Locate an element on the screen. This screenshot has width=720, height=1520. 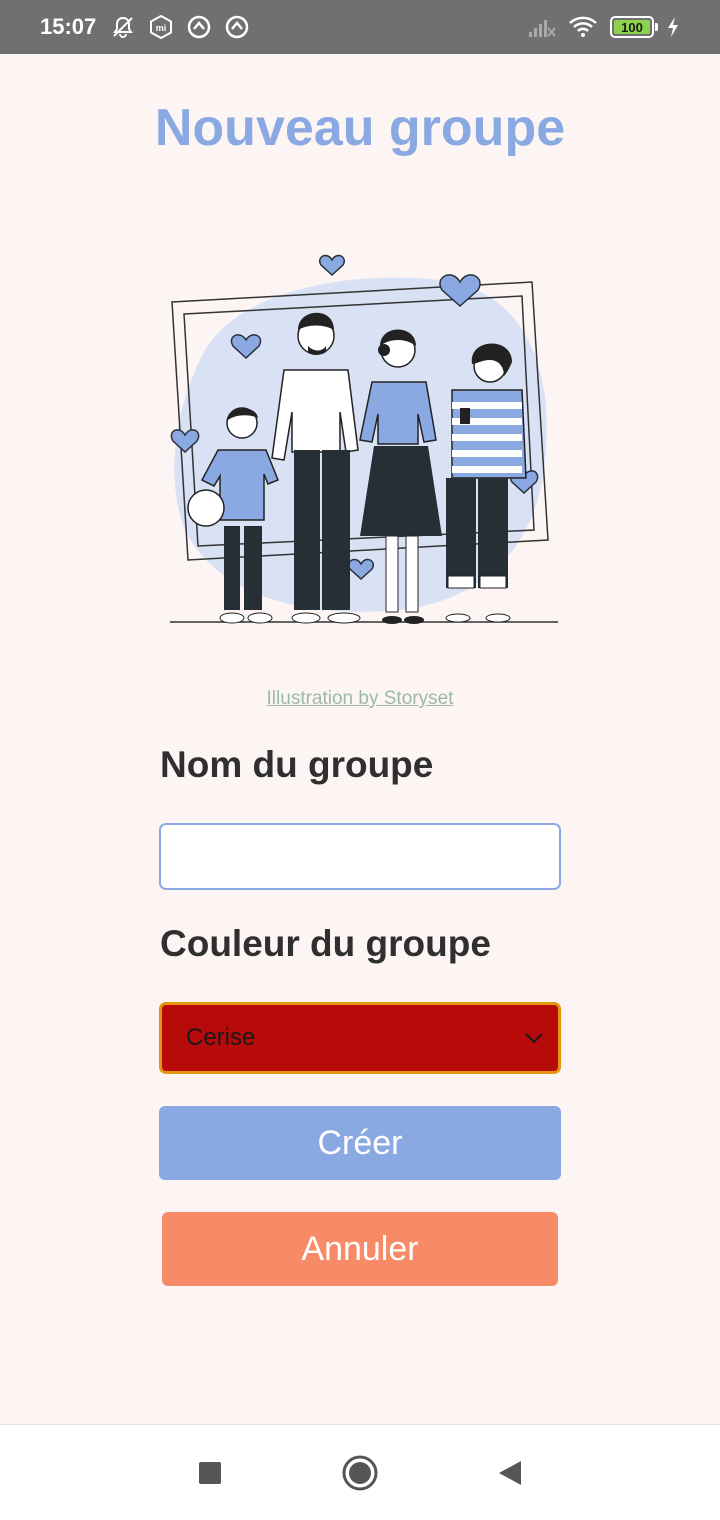
group-color-label: Couleur du groupe is located at coordinates (325, 943).